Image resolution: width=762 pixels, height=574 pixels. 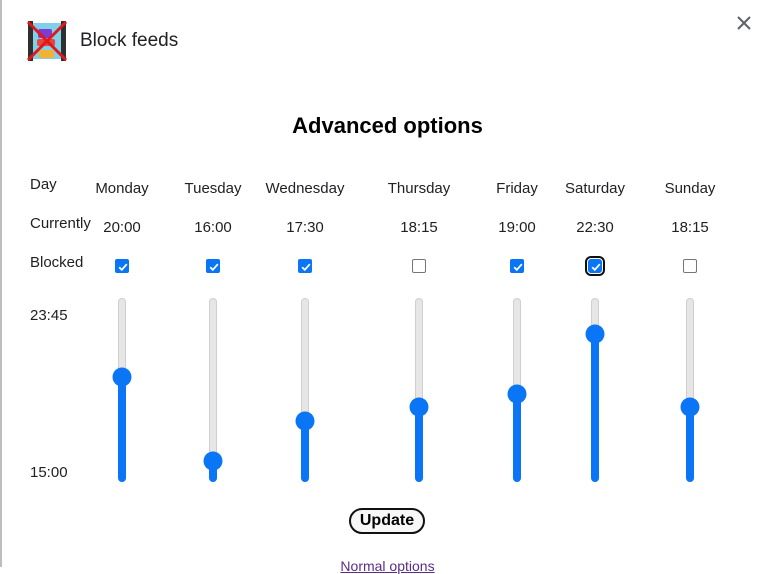 I want to click on blocked-checkbox-saturday, so click(x=595, y=266).